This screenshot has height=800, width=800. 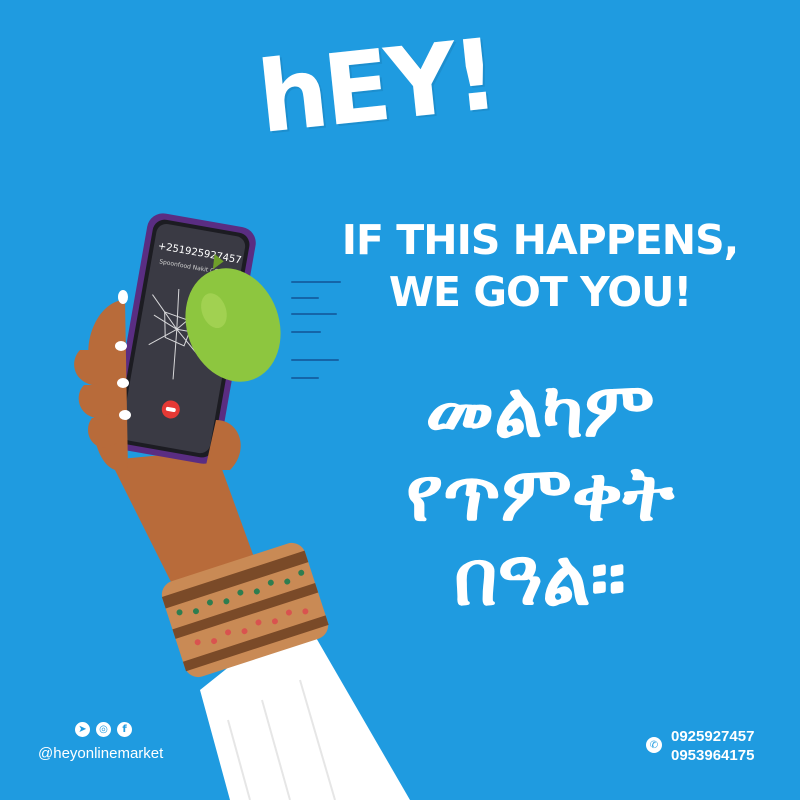 What do you see at coordinates (124, 729) in the screenshot?
I see `facebook-icon: f` at bounding box center [124, 729].